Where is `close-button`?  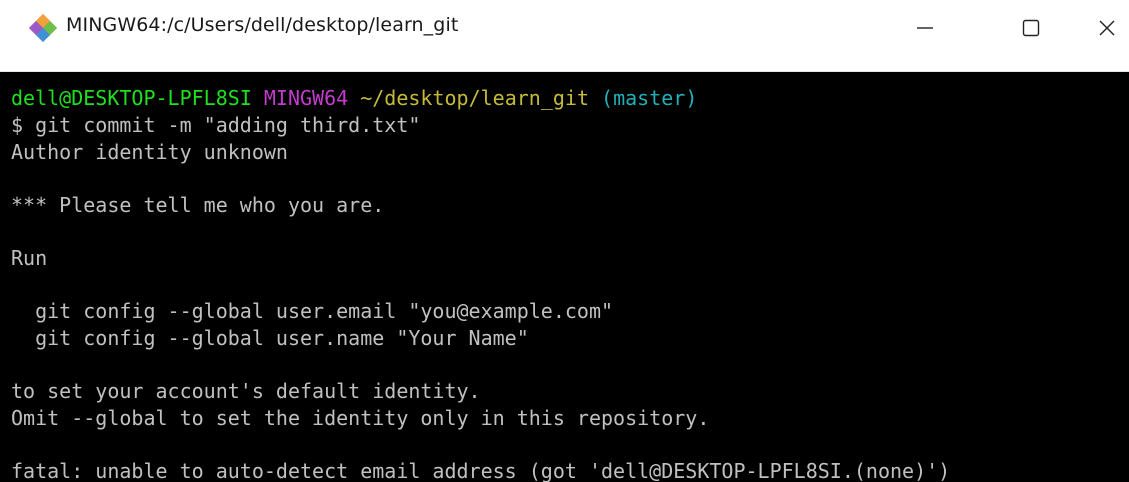
close-button is located at coordinates (1107, 28).